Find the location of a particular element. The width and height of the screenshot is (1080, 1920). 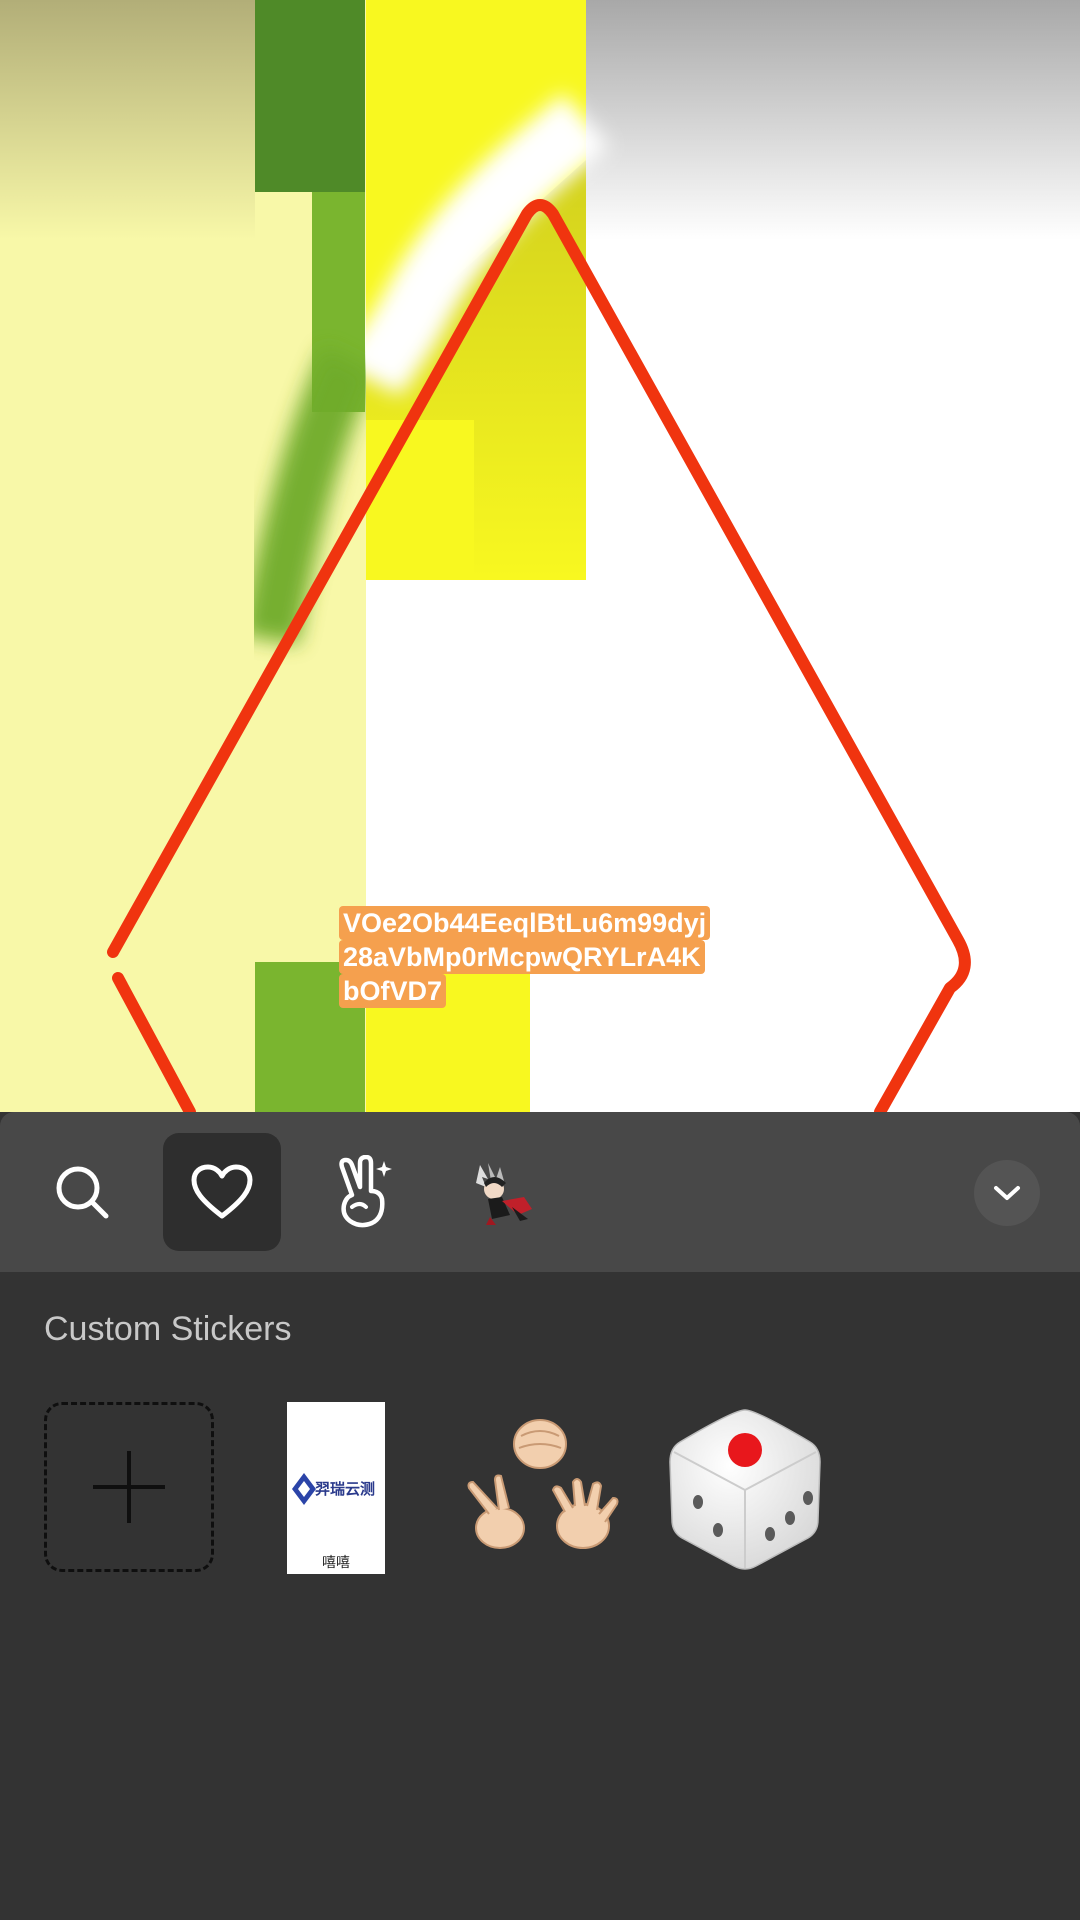

tab-search is located at coordinates (82, 1192).